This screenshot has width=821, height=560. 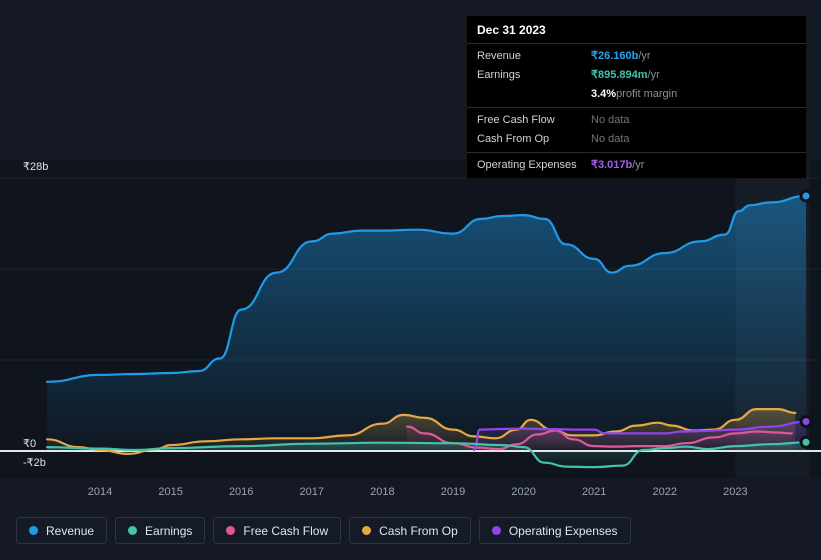 What do you see at coordinates (534, 94) in the screenshot?
I see `profit-margin-spacer` at bounding box center [534, 94].